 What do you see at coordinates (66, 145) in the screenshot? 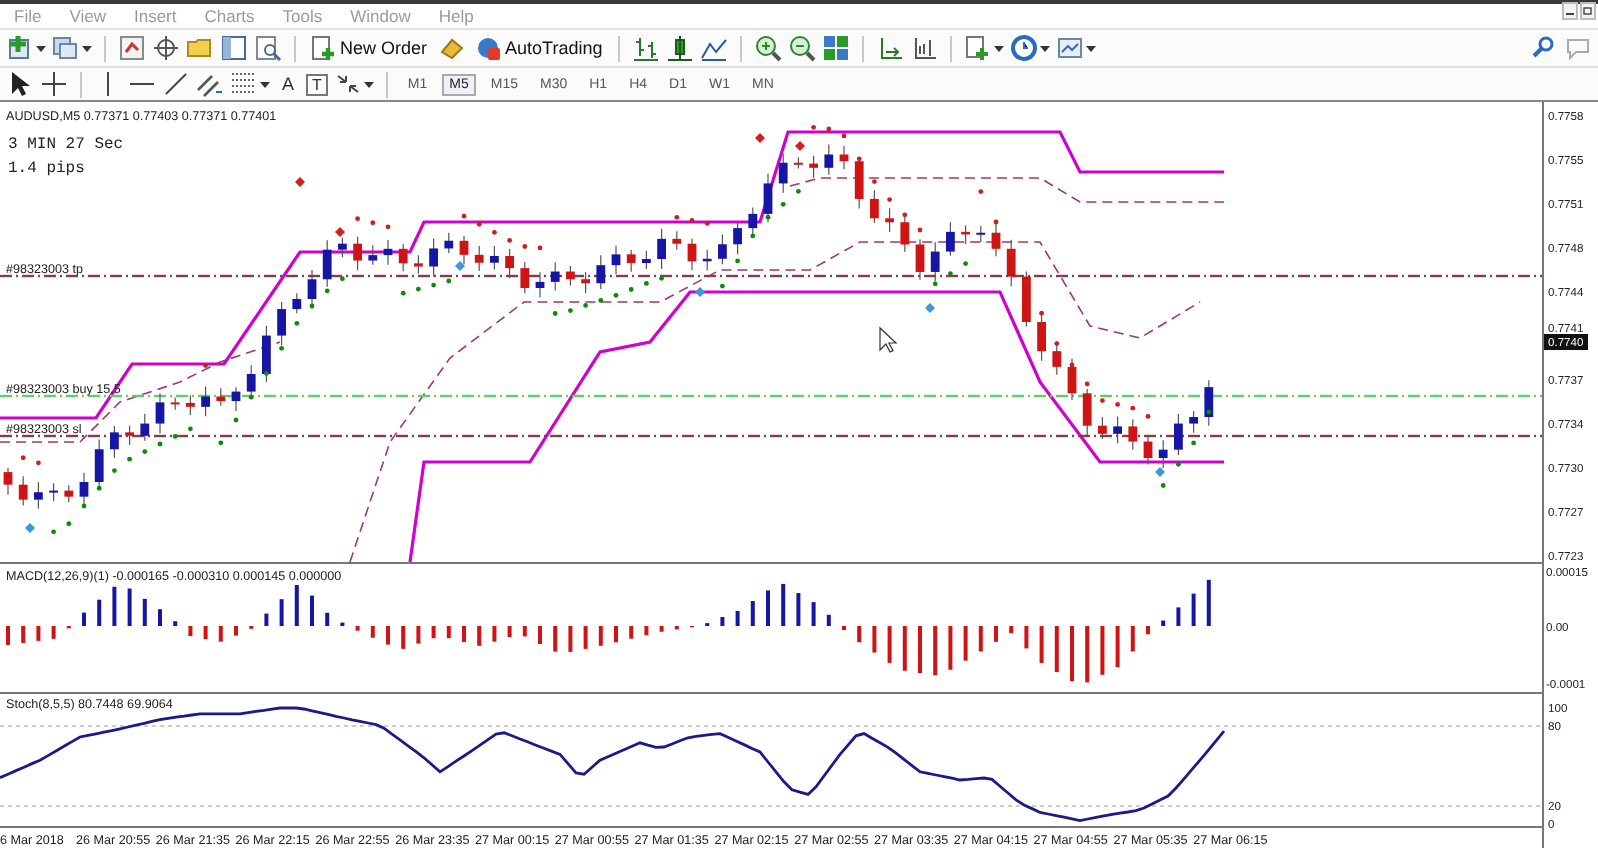
I see `candle-timer: 3 MIN 27 Sec` at bounding box center [66, 145].